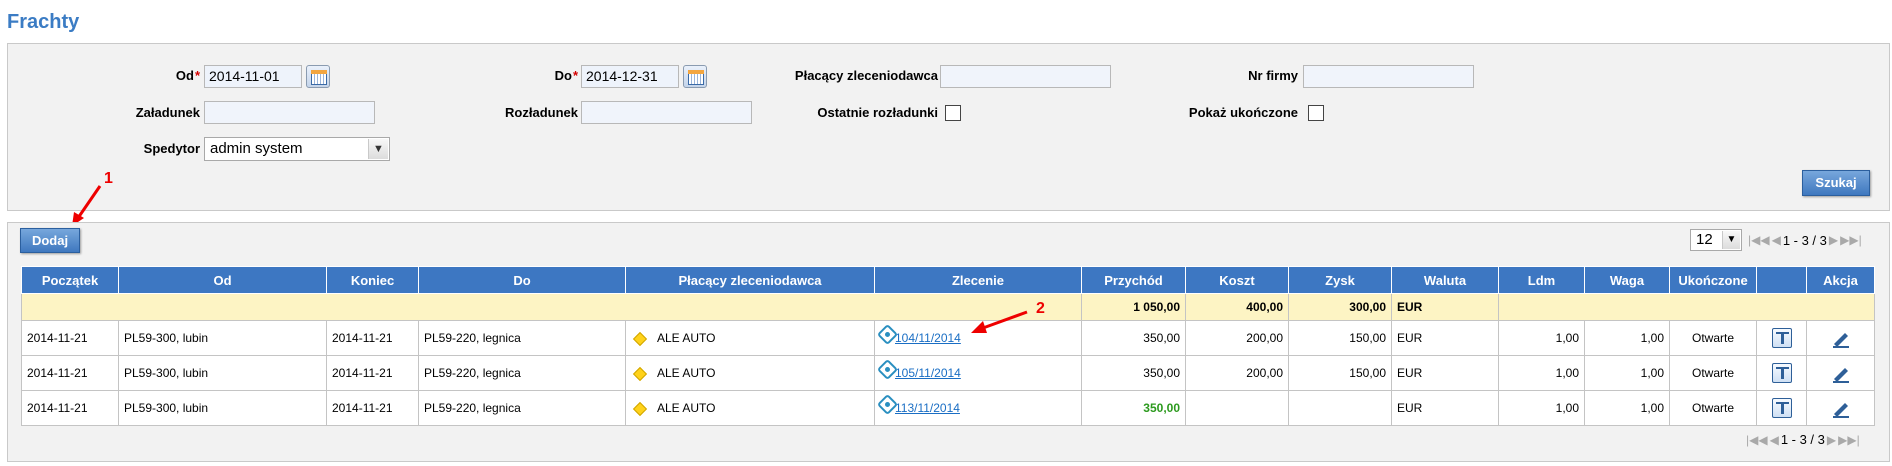 Image resolution: width=1892 pixels, height=466 pixels. Describe the element at coordinates (695, 76) in the screenshot. I see `do-calendar-icon` at that location.